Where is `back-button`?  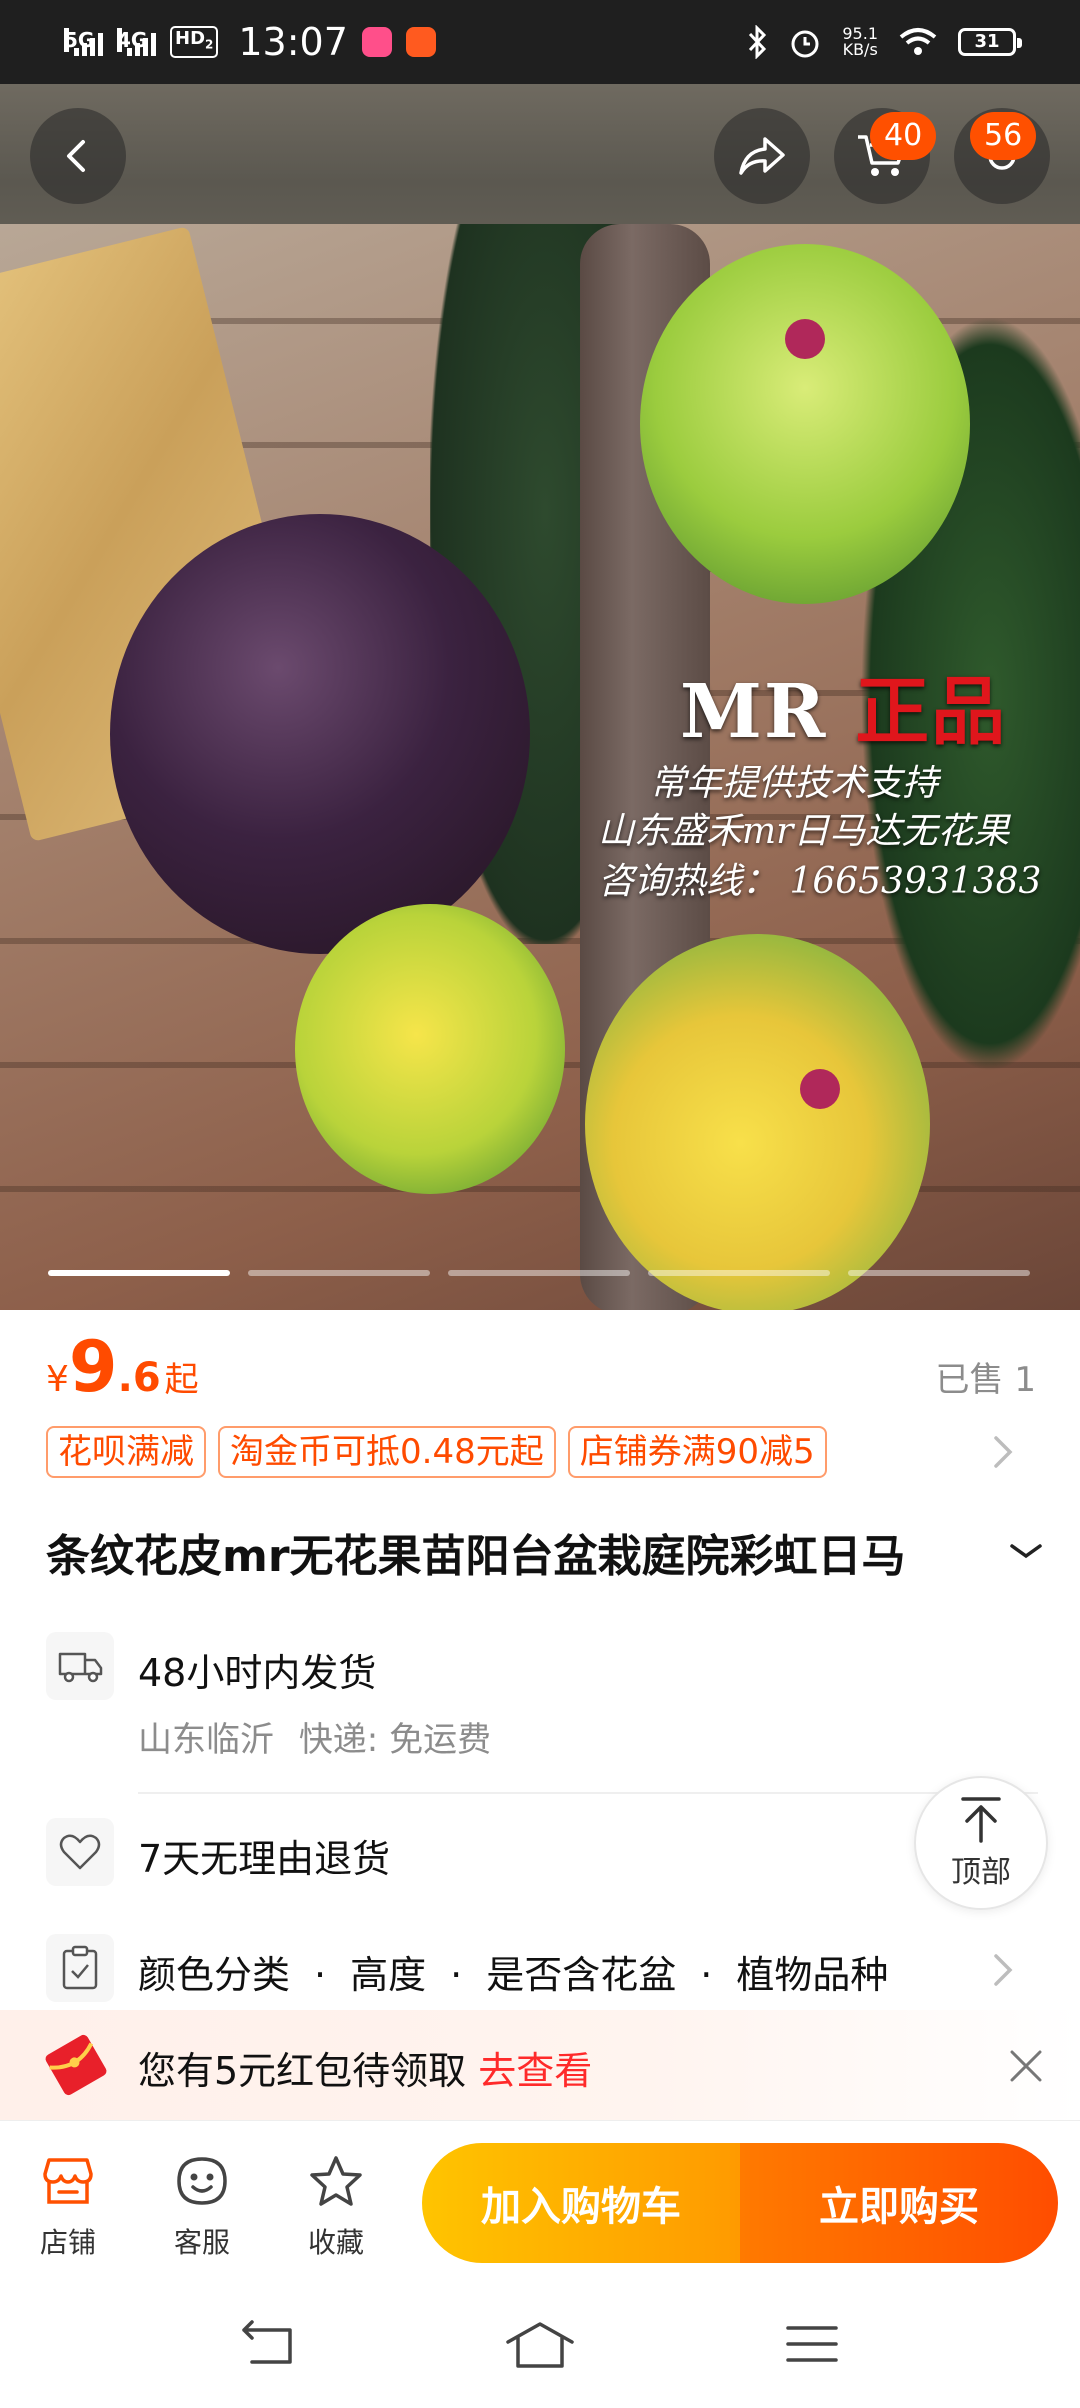 back-button is located at coordinates (78, 156).